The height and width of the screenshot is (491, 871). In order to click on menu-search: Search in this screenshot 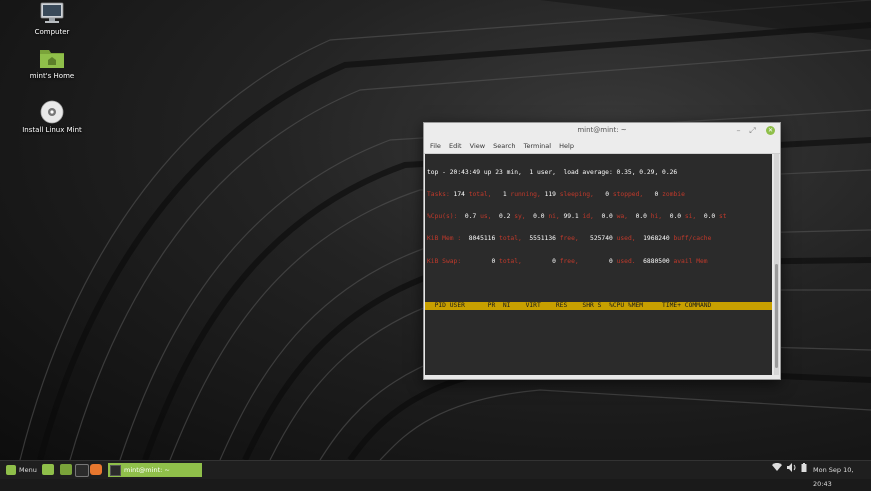, I will do `click(504, 146)`.